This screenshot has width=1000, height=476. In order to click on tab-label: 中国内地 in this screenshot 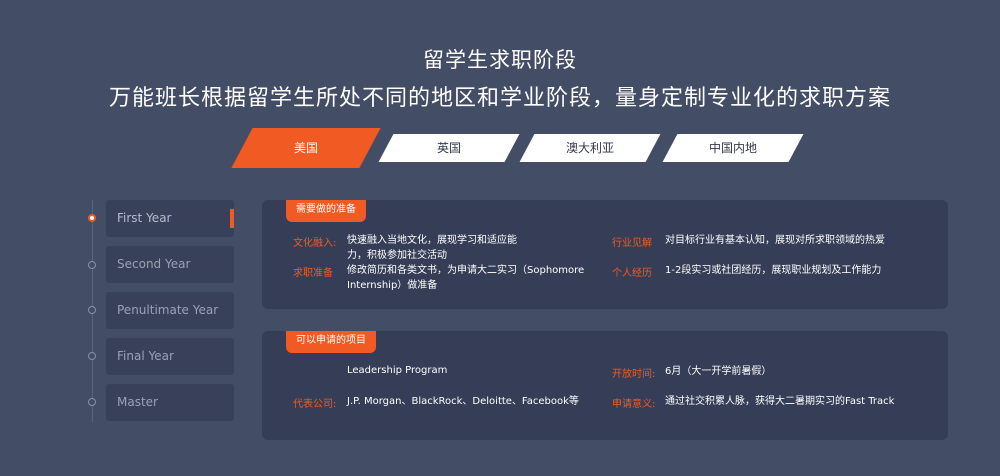, I will do `click(732, 148)`.